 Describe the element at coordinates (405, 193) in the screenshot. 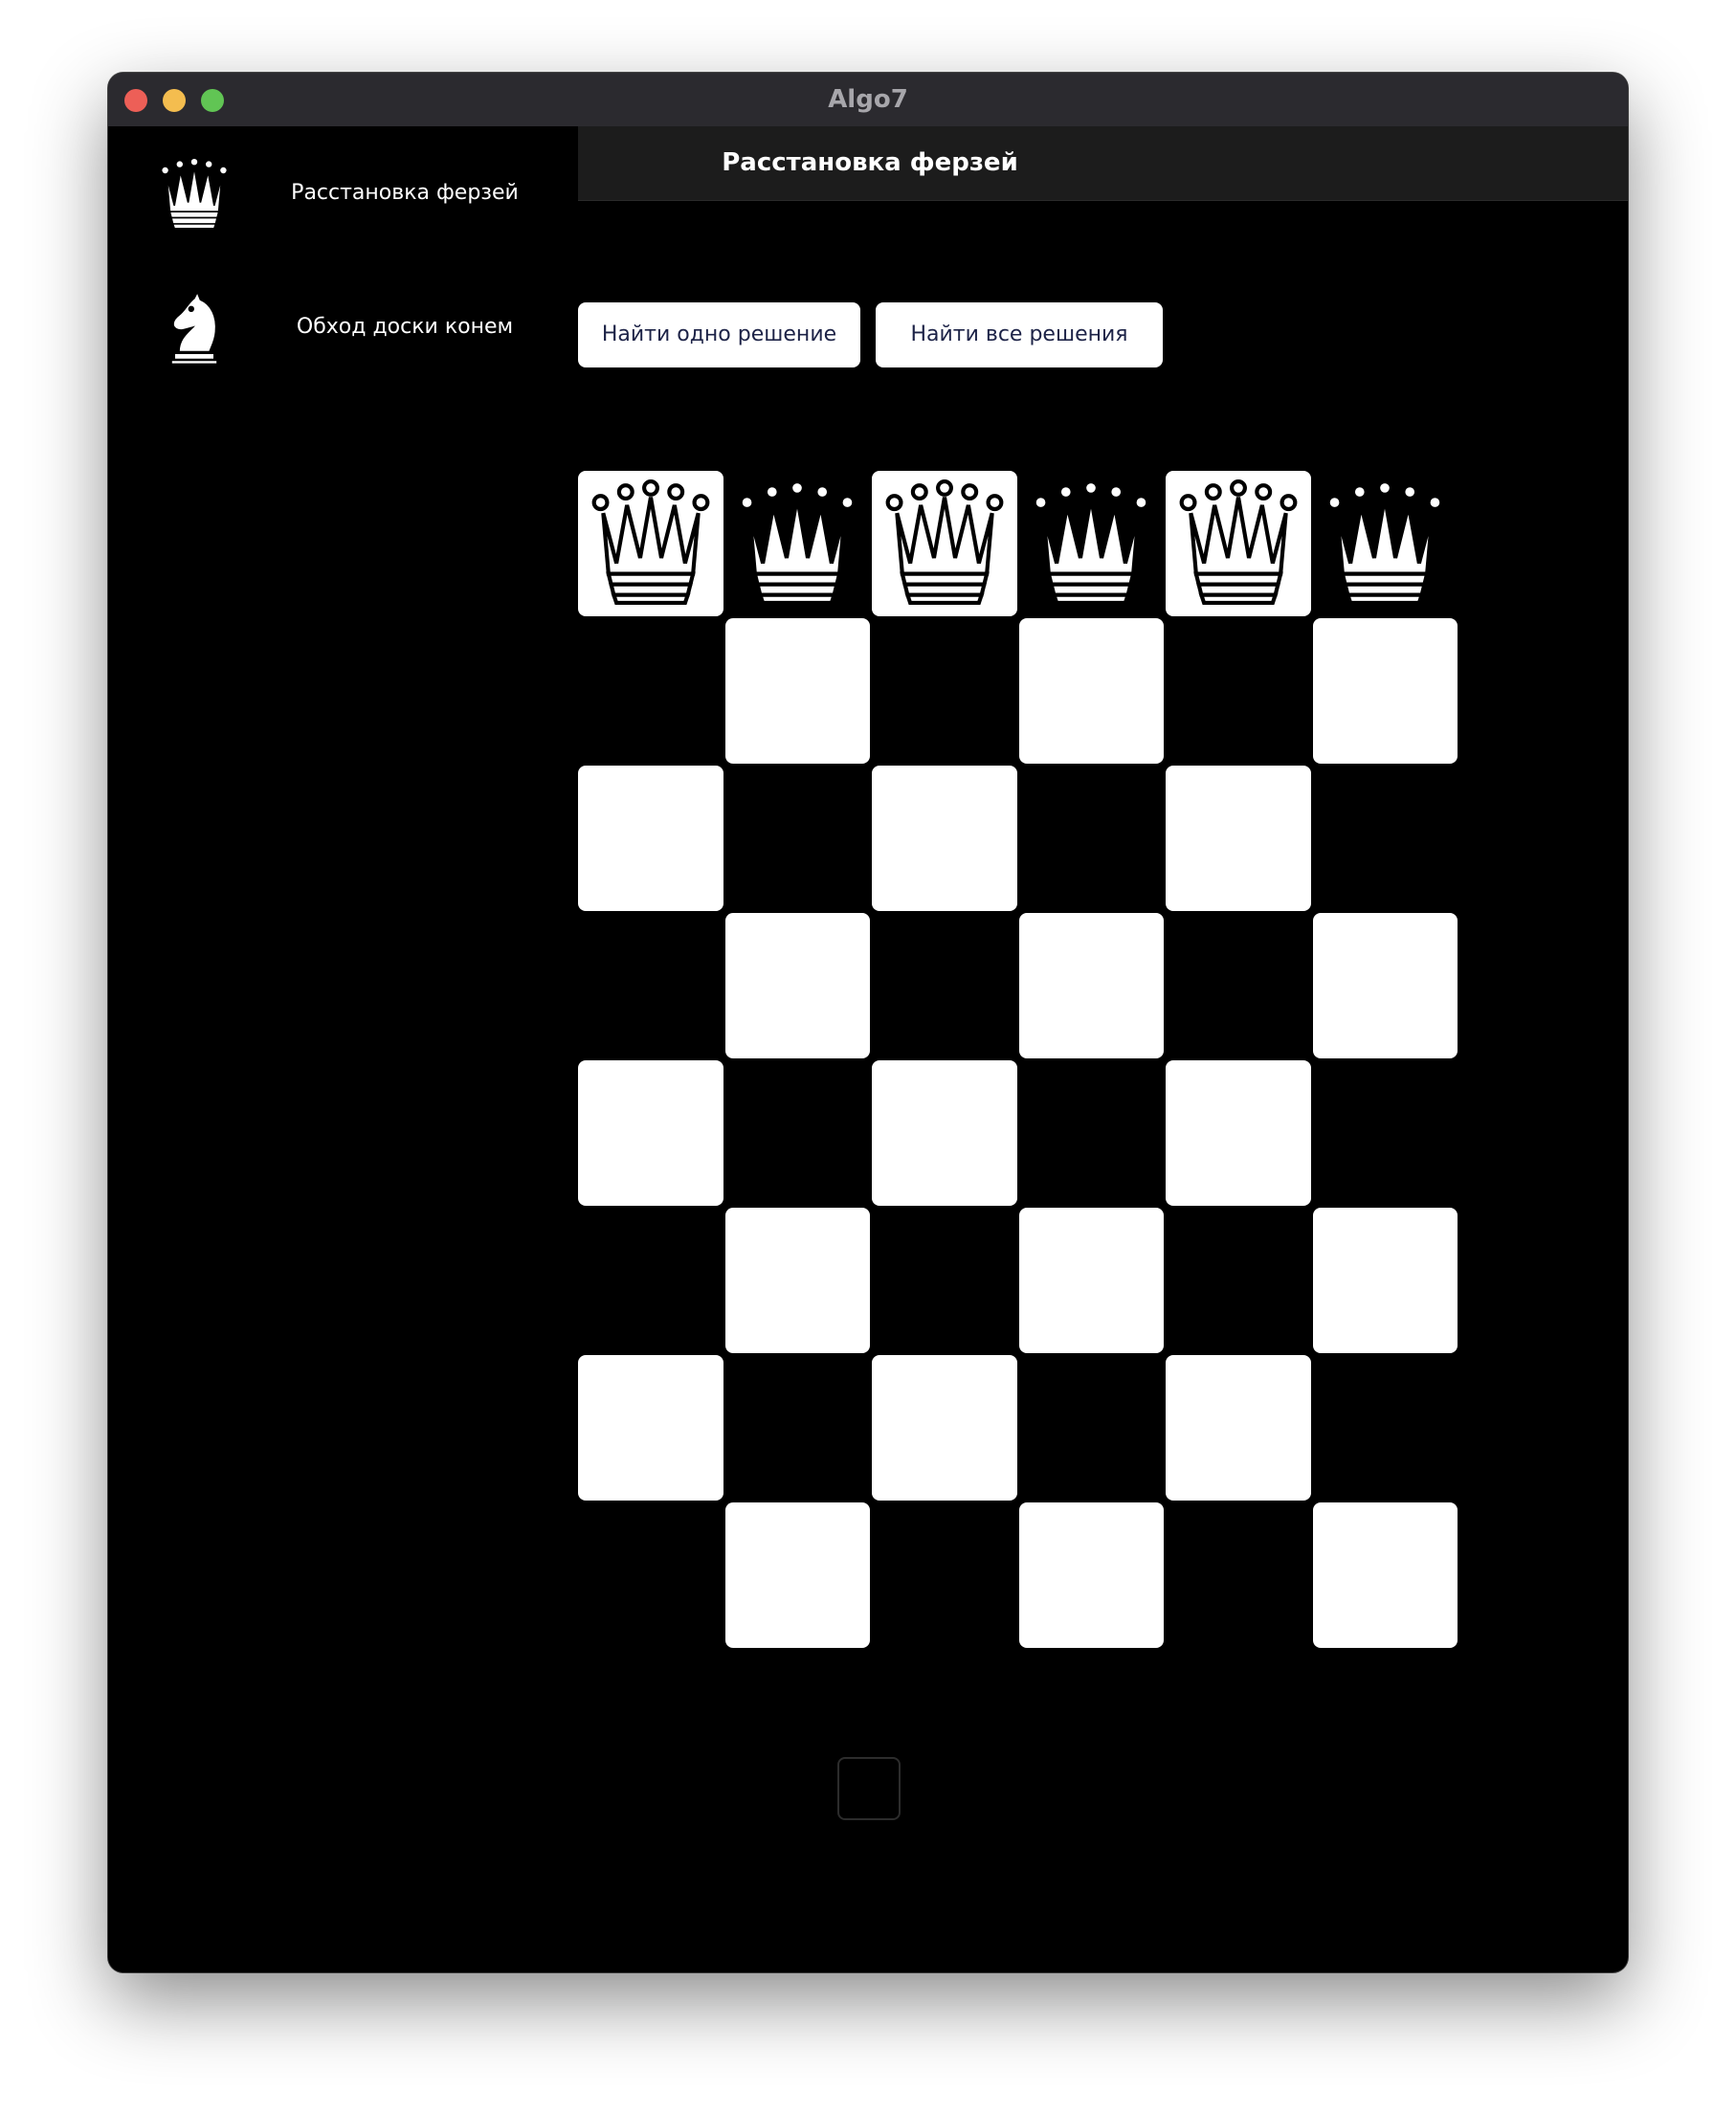

I see `sidebar-item-label: Расстановка ферзей` at that location.